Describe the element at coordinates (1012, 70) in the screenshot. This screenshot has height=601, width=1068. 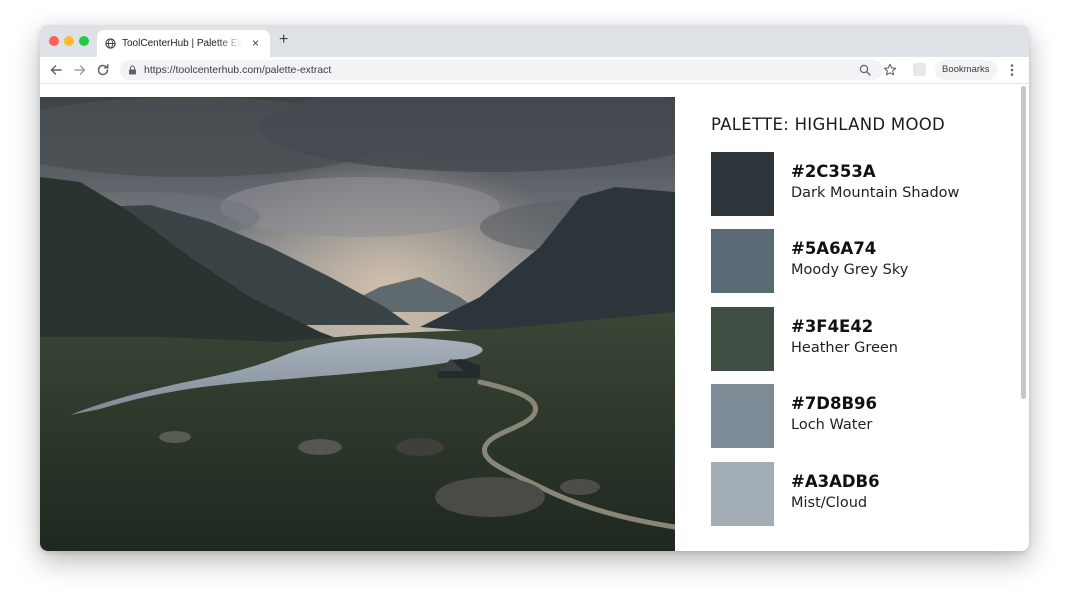
I see `kebab-menu-icon` at that location.